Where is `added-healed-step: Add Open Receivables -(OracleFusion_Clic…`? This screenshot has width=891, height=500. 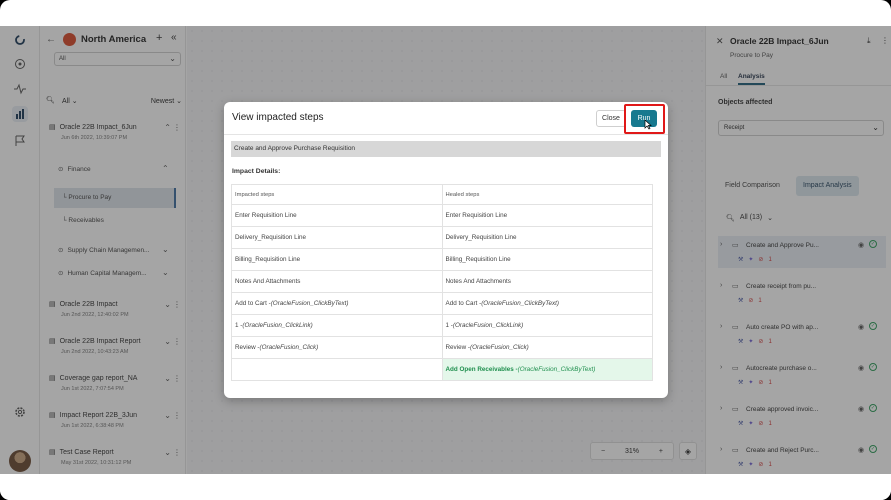 added-healed-step: Add Open Receivables -(OracleFusion_Clic… is located at coordinates (547, 369).